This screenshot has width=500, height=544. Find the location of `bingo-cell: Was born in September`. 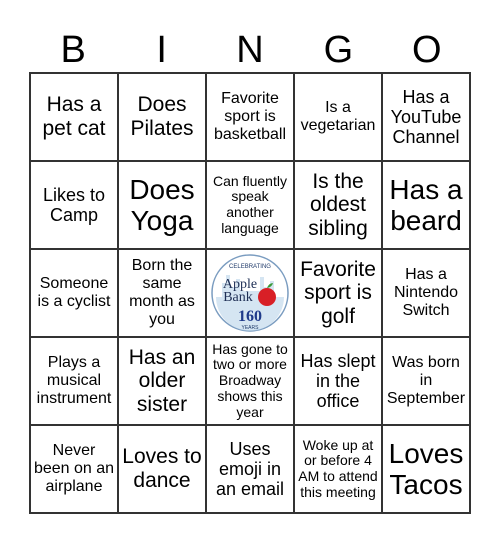

bingo-cell: Was born in September is located at coordinates (426, 381).